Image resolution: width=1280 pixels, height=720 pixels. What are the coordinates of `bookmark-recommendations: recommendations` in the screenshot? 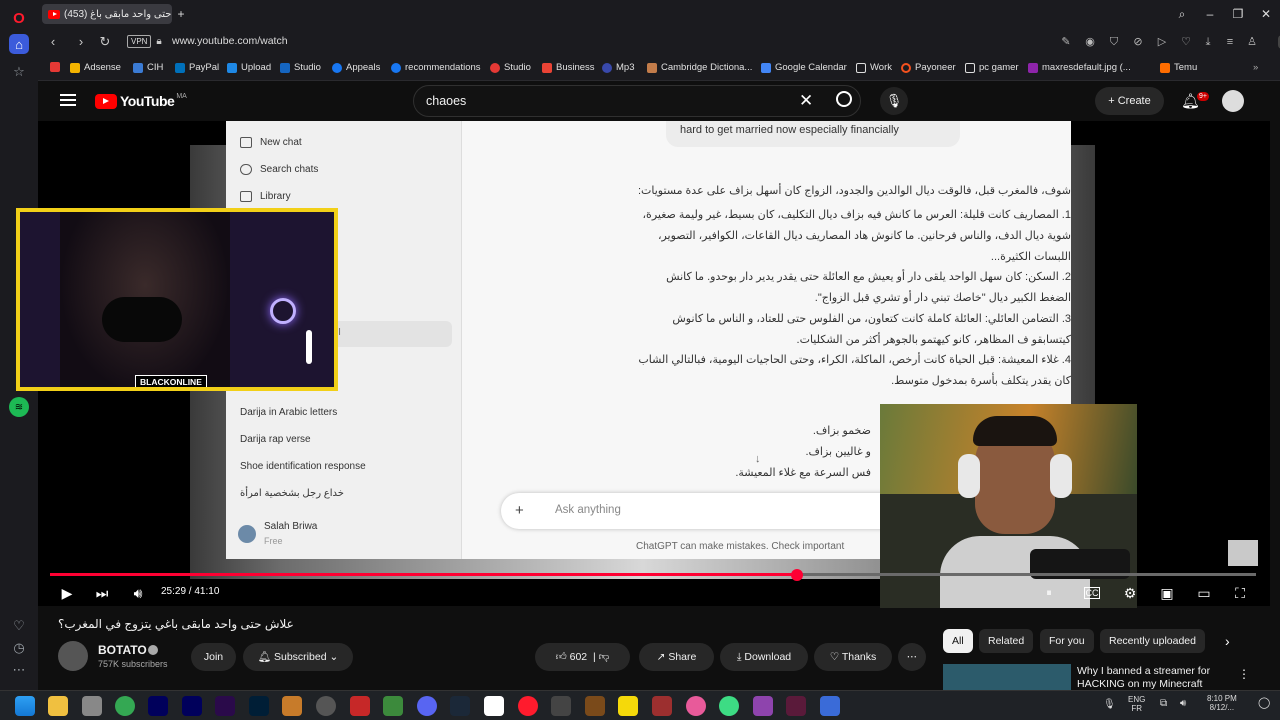 It's located at (436, 67).